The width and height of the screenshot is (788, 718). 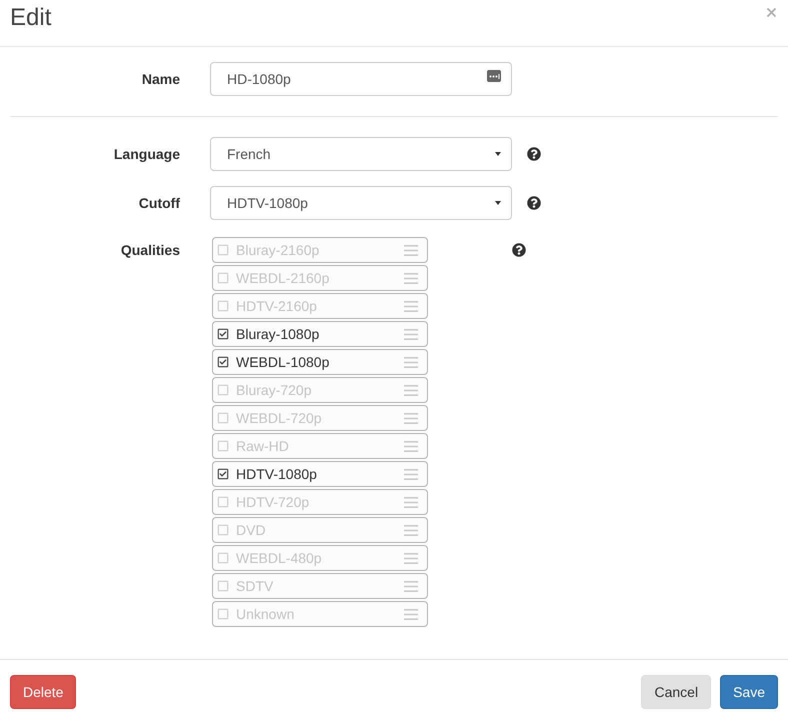 What do you see at coordinates (749, 692) in the screenshot?
I see `save-button: Save` at bounding box center [749, 692].